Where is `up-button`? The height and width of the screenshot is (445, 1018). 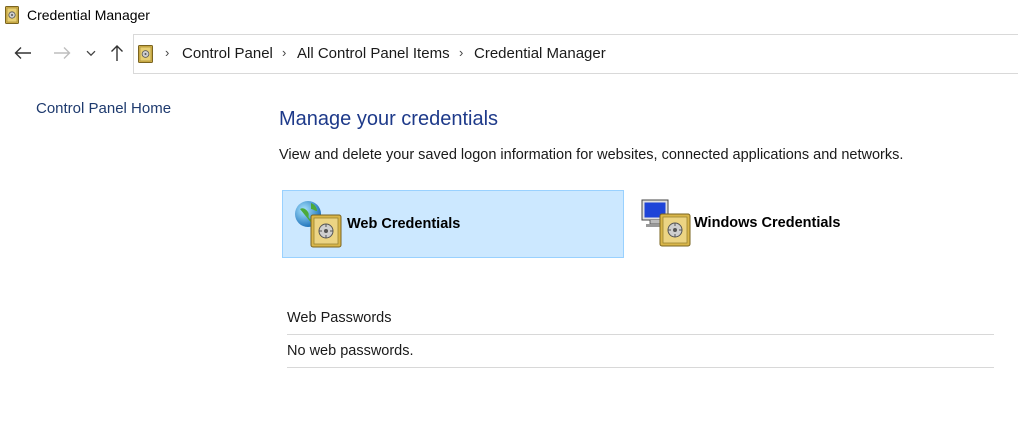 up-button is located at coordinates (117, 53).